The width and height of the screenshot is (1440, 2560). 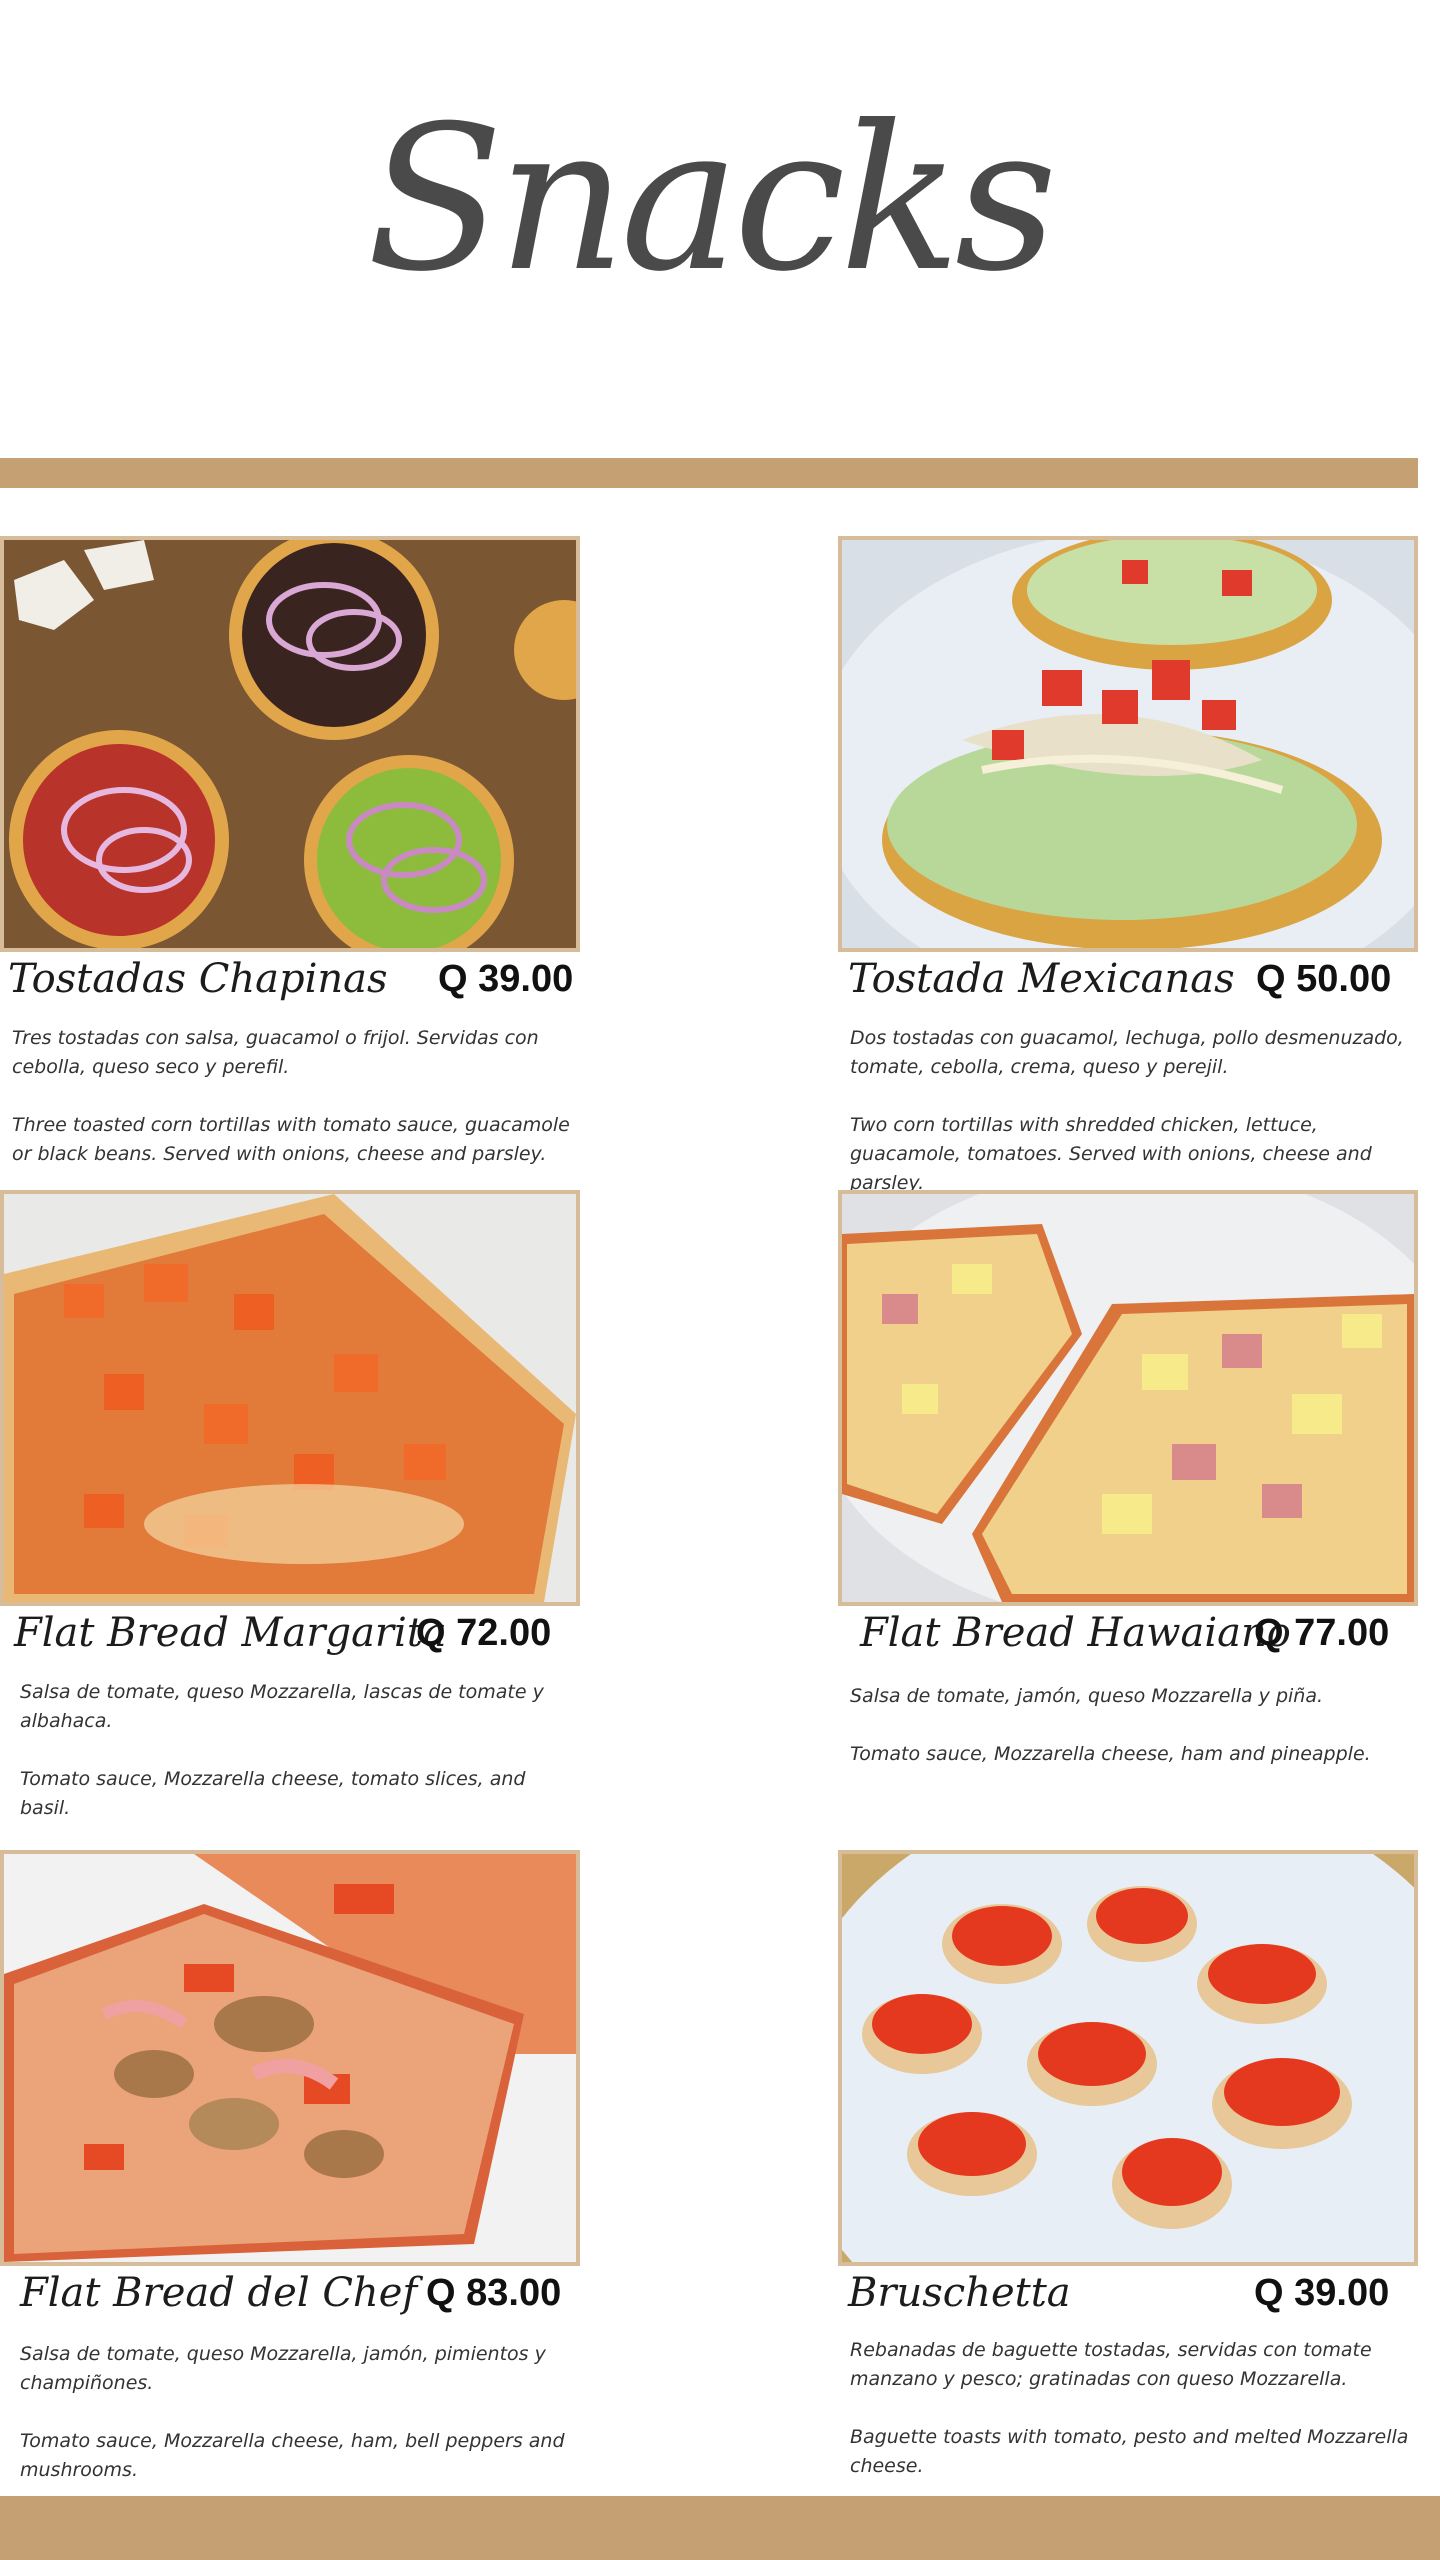 I want to click on flat-bread-margarita-photo, so click(x=290, y=1398).